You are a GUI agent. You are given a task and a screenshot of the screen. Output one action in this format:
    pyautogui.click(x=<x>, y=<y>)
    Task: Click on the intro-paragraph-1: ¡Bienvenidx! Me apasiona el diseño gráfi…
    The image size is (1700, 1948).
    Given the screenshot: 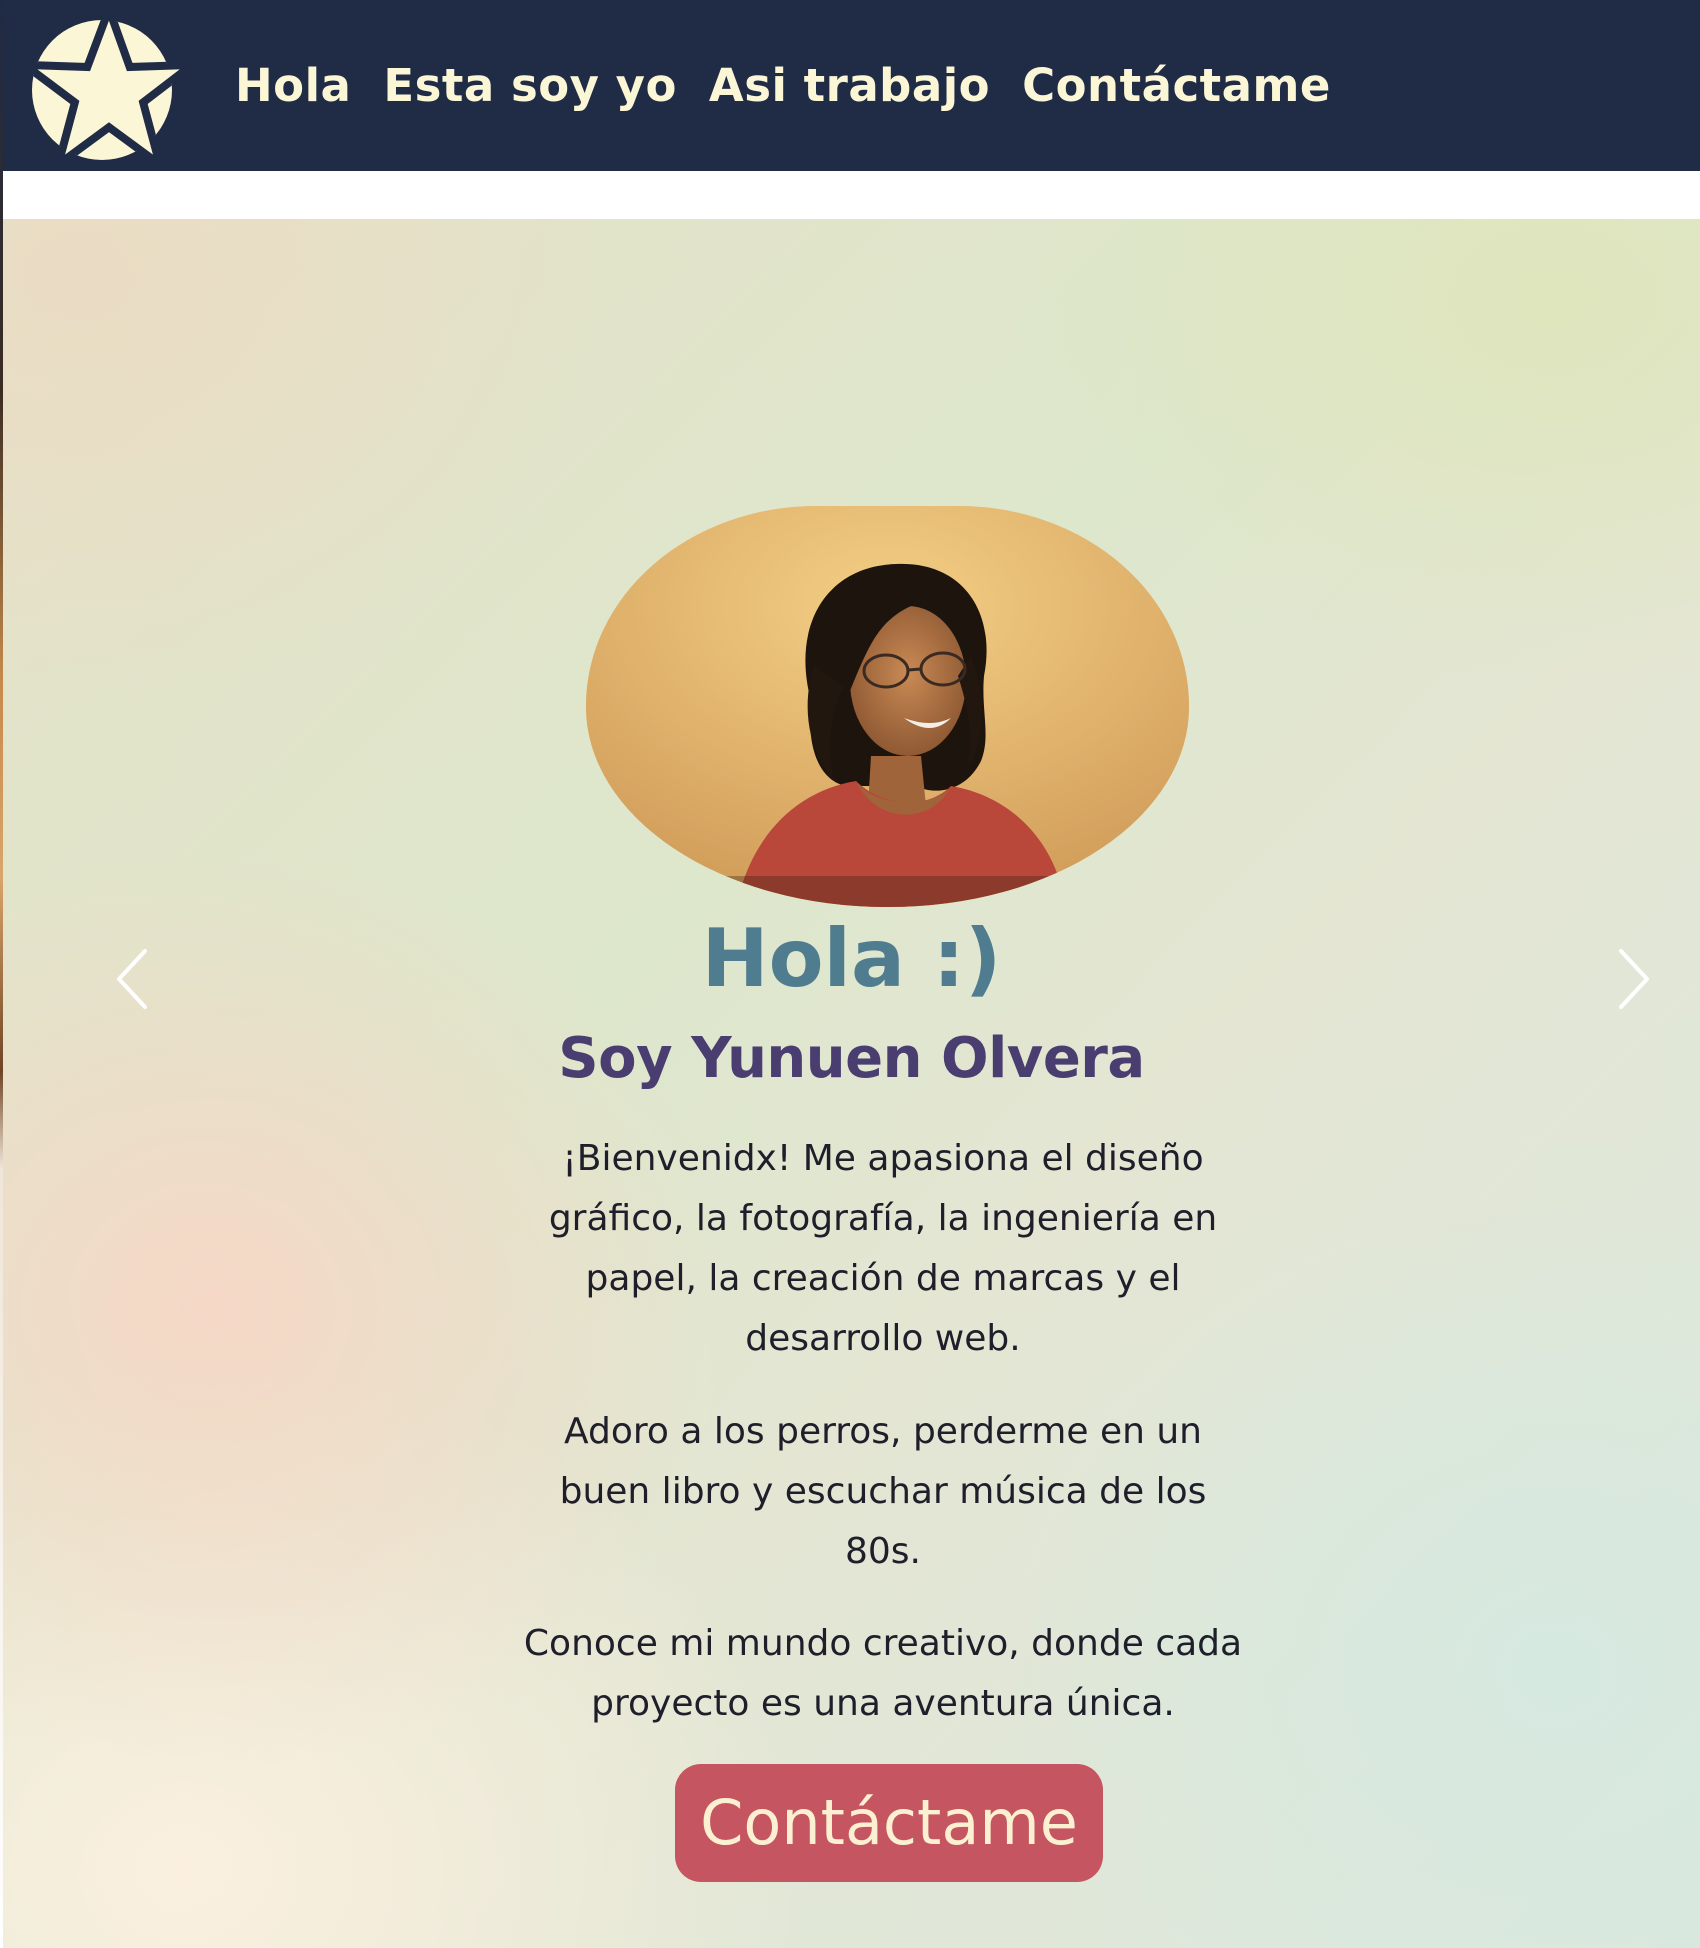 What is the action you would take?
    pyautogui.click(x=883, y=1248)
    